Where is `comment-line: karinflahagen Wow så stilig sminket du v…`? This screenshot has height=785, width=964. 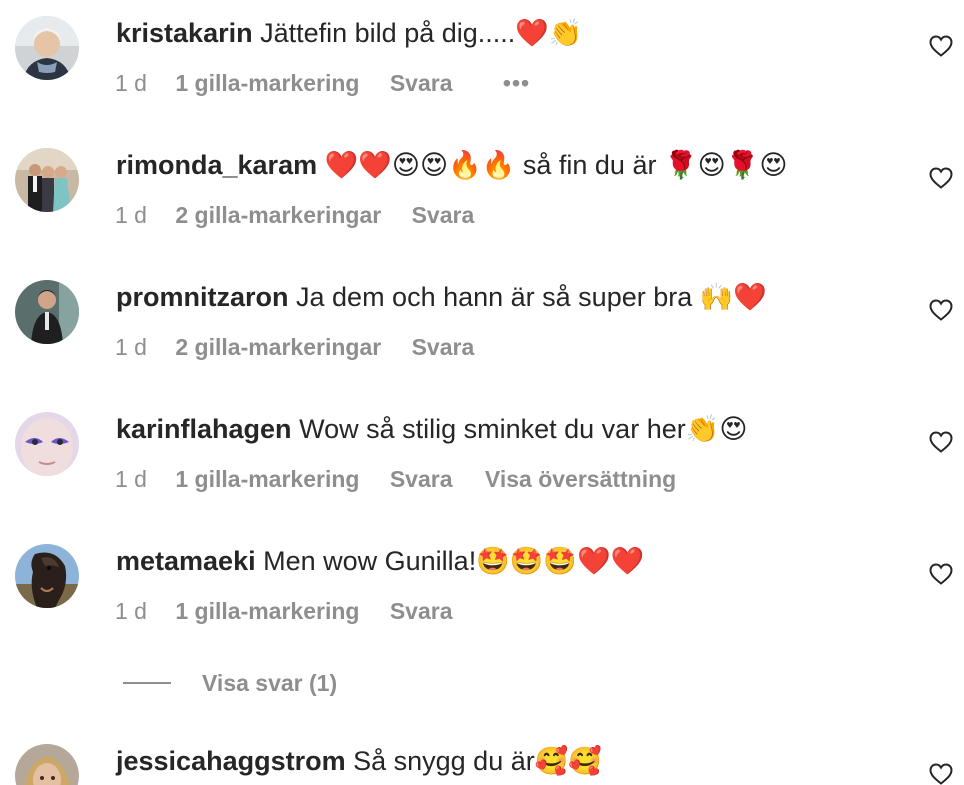 comment-line: karinflahagen Wow så stilig sminket du v… is located at coordinates (431, 429).